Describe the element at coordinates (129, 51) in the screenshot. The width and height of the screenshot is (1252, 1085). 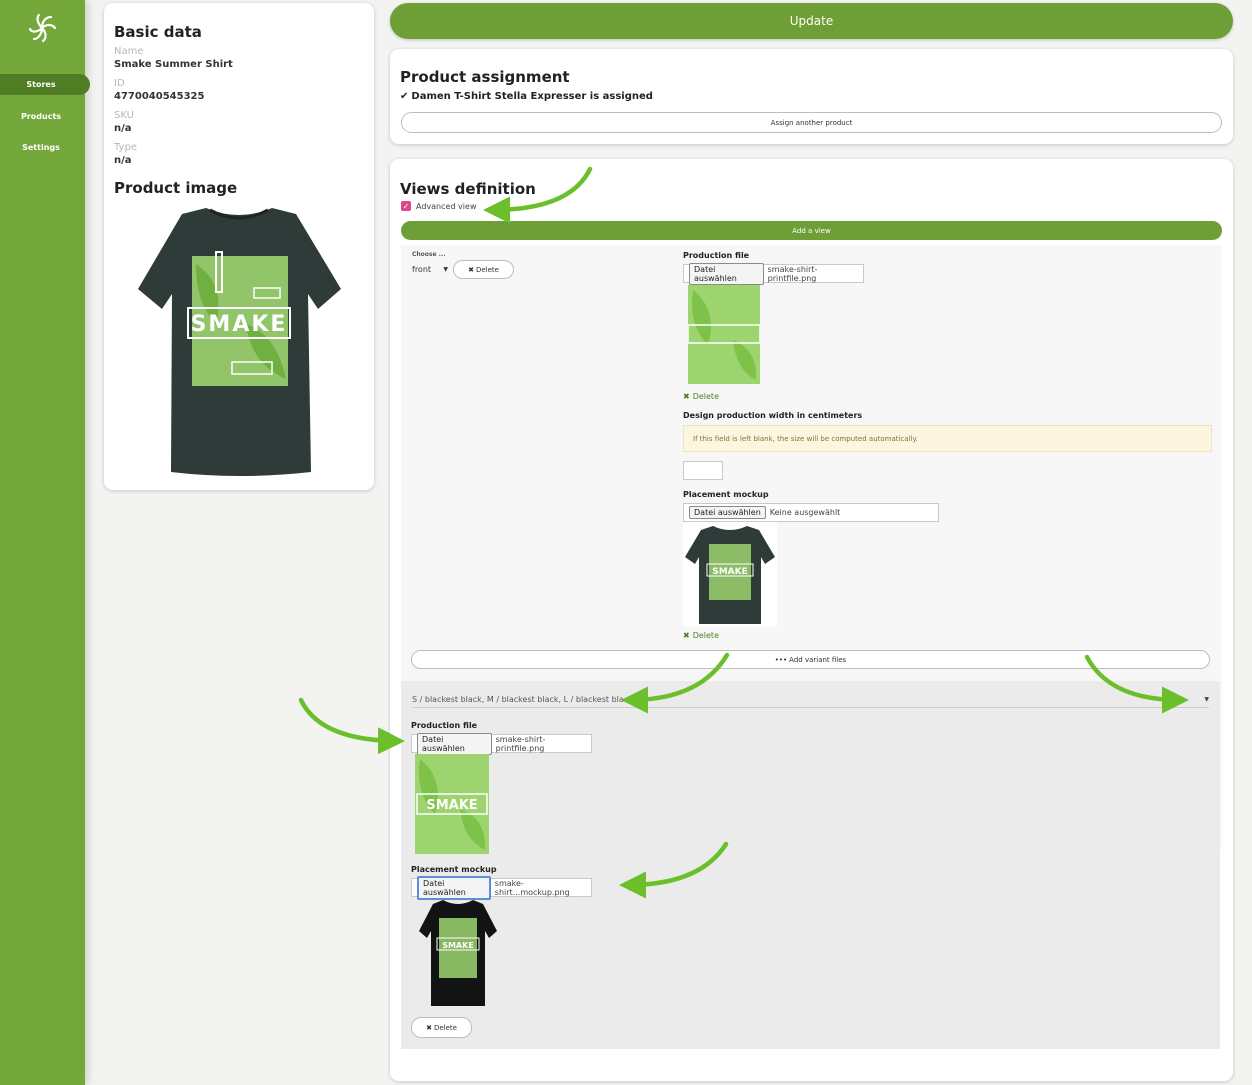
I see `field-label-name: Name` at that location.